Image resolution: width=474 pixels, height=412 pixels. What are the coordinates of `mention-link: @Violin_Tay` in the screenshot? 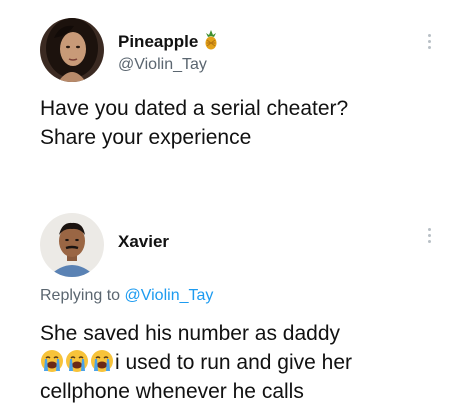 It's located at (169, 295).